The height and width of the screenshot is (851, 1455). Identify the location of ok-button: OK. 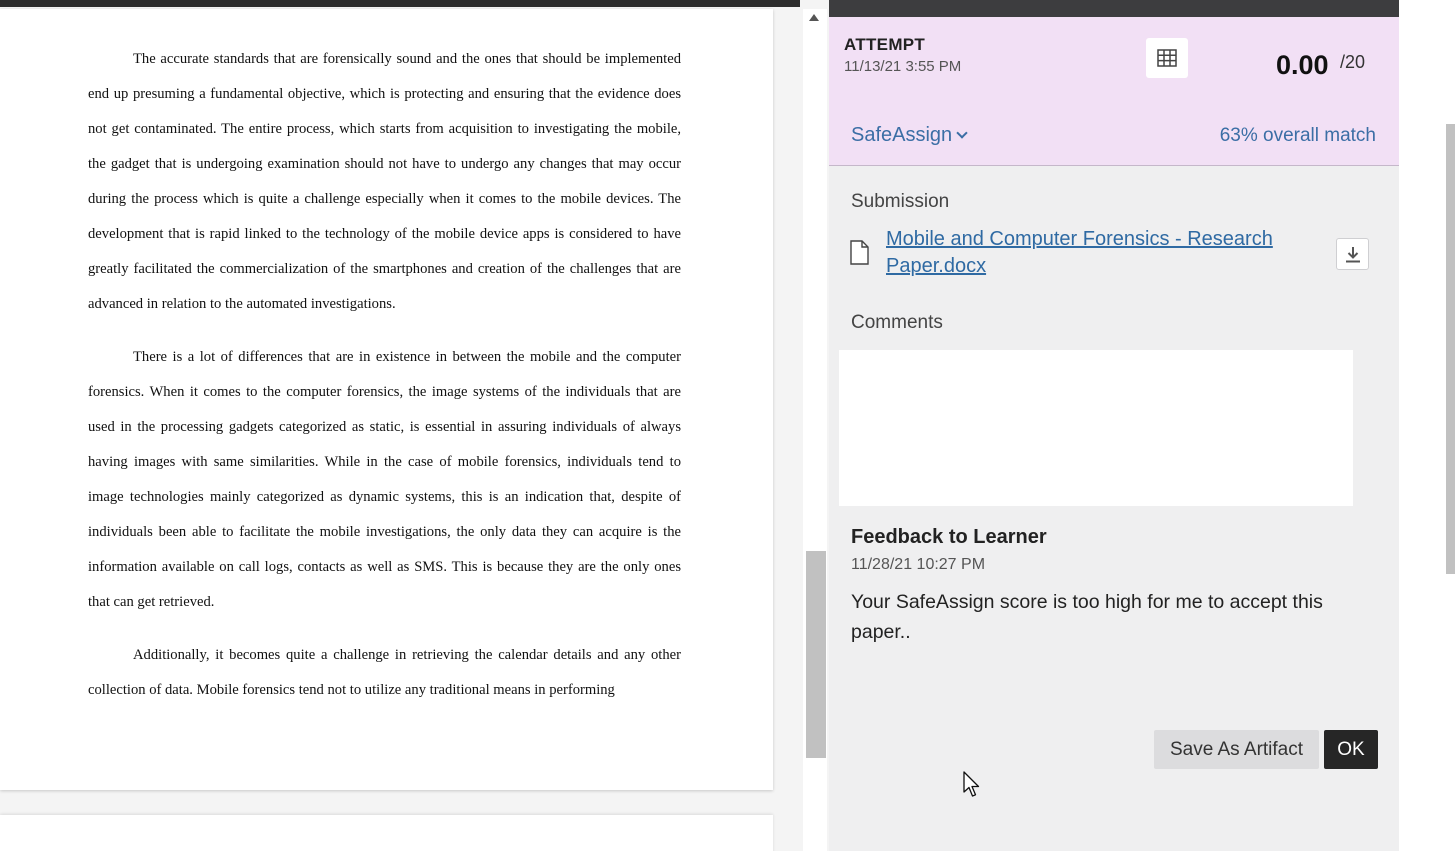
(1351, 749).